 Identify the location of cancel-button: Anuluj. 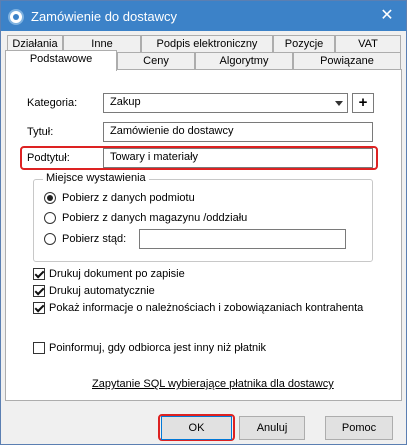
(272, 428).